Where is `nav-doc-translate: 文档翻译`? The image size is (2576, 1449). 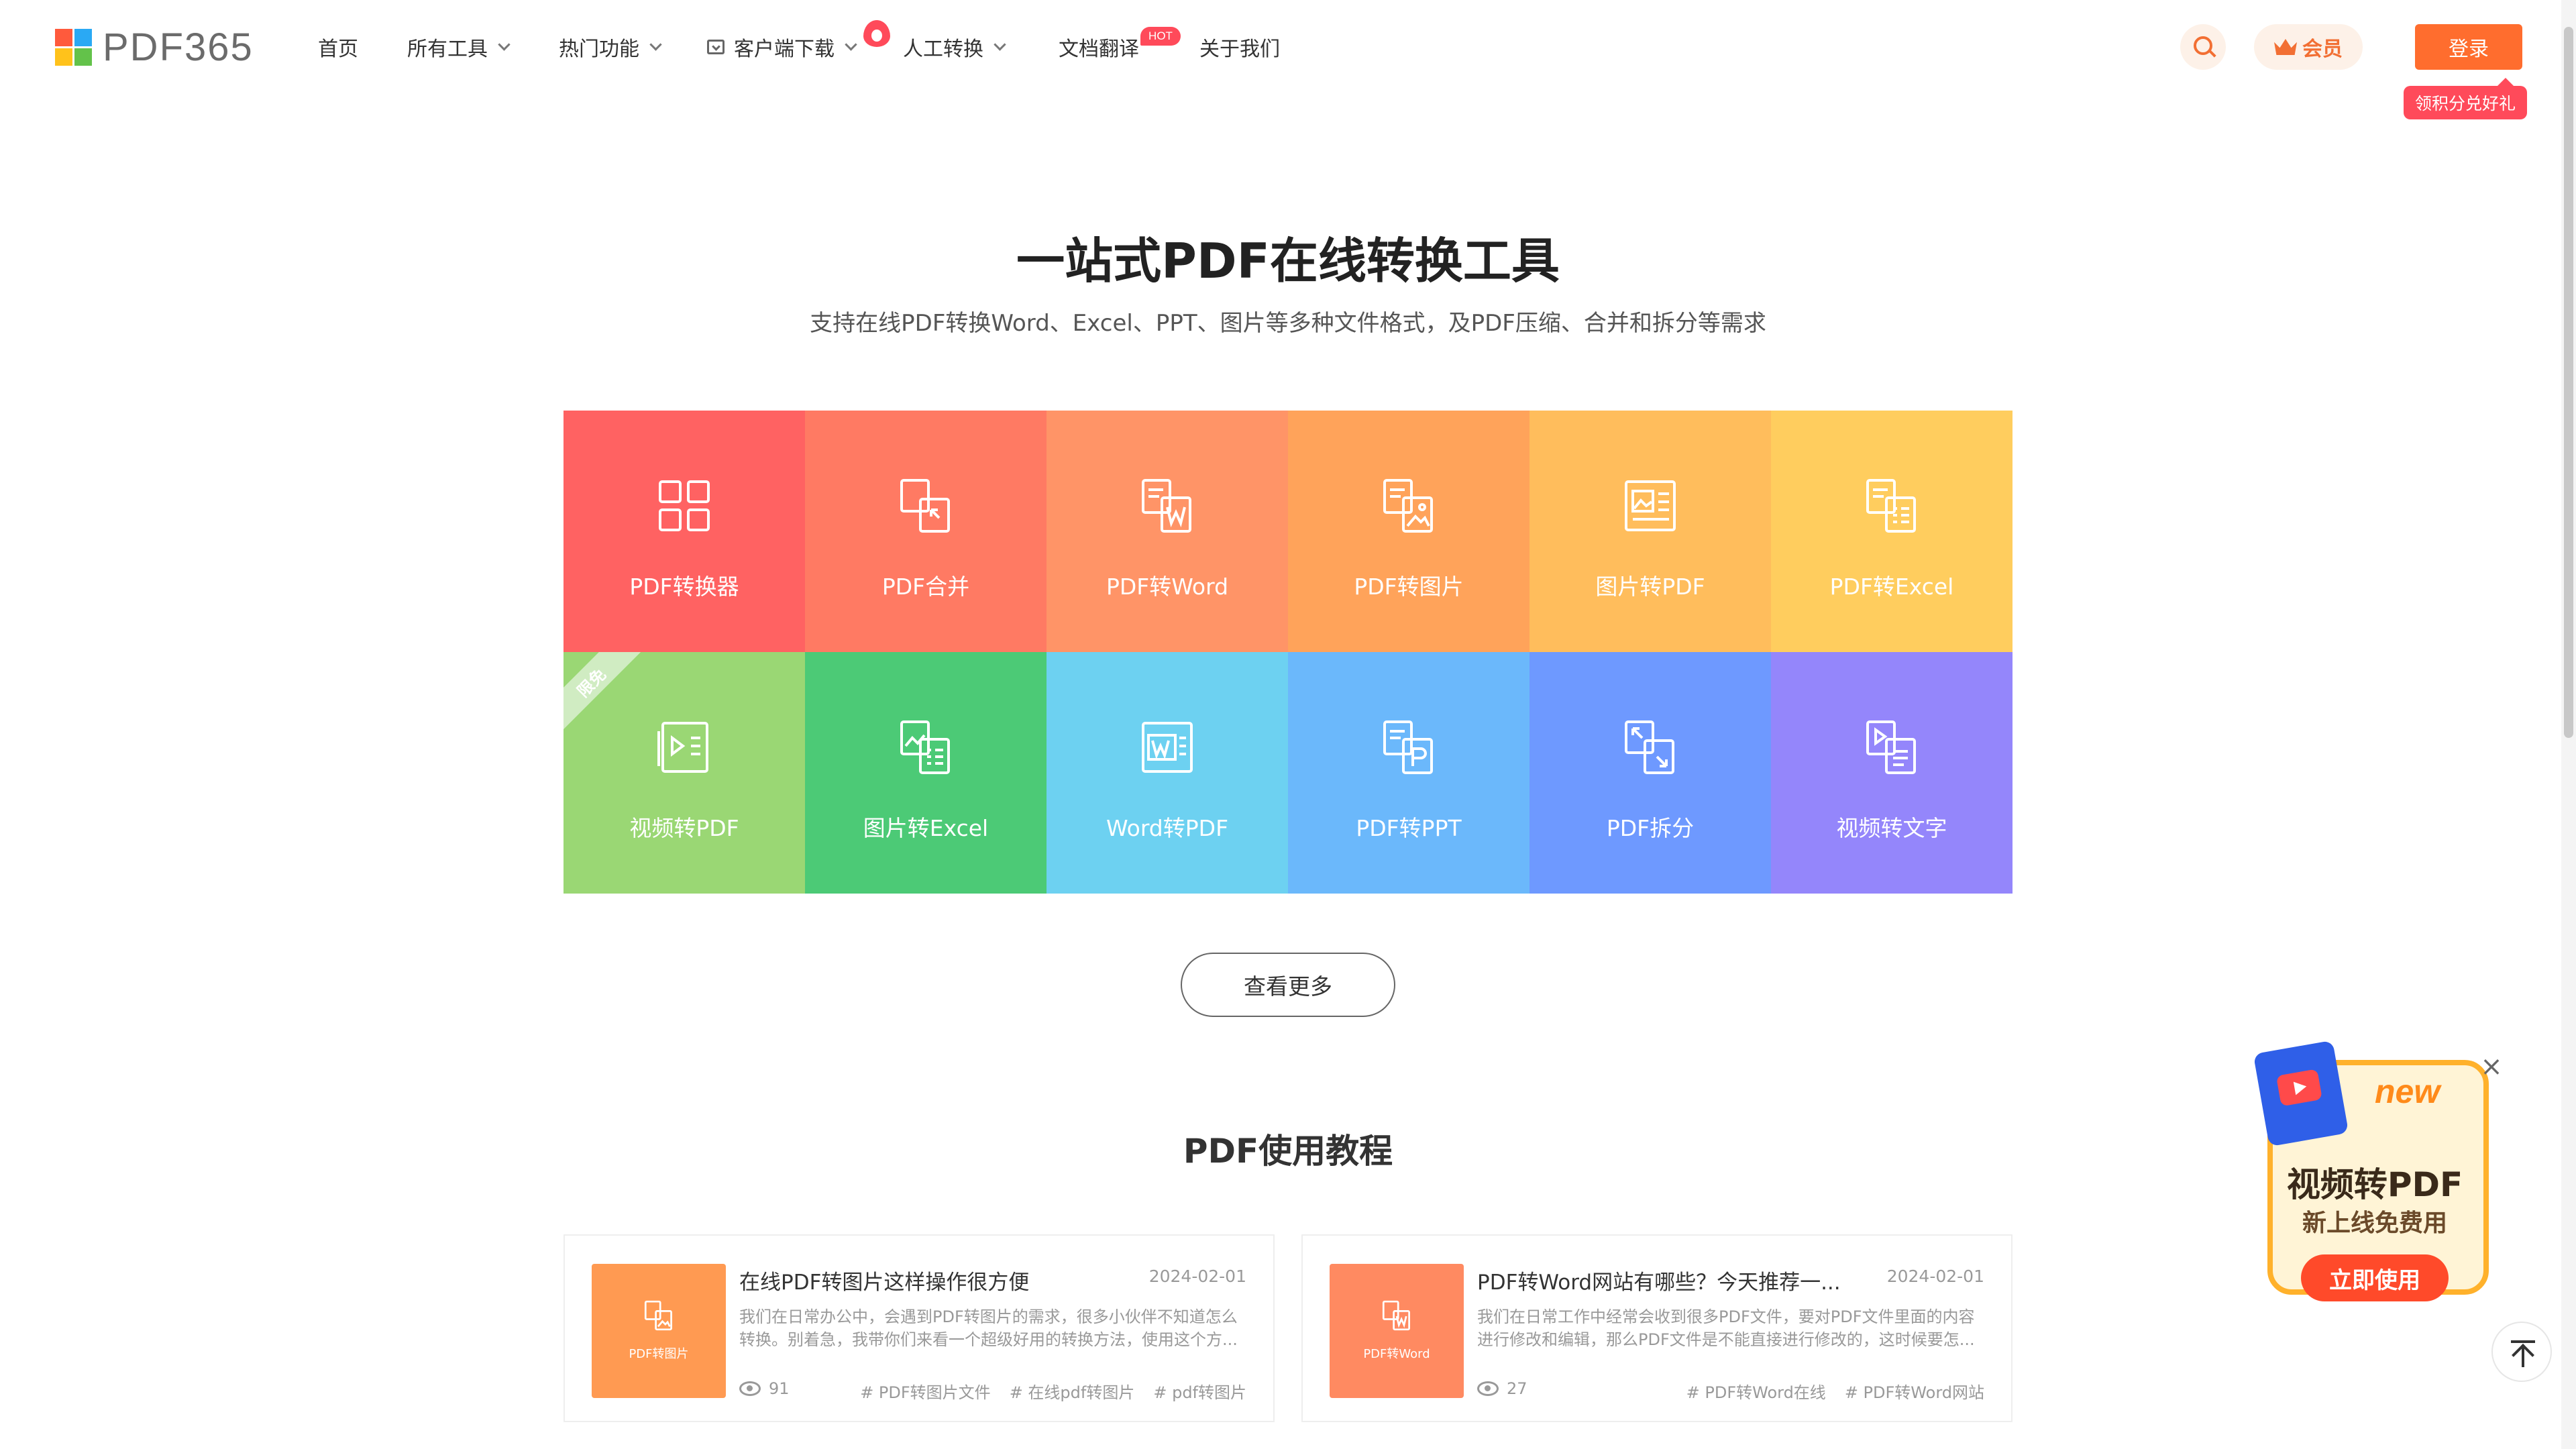 nav-doc-translate: 文档翻译 is located at coordinates (1099, 47).